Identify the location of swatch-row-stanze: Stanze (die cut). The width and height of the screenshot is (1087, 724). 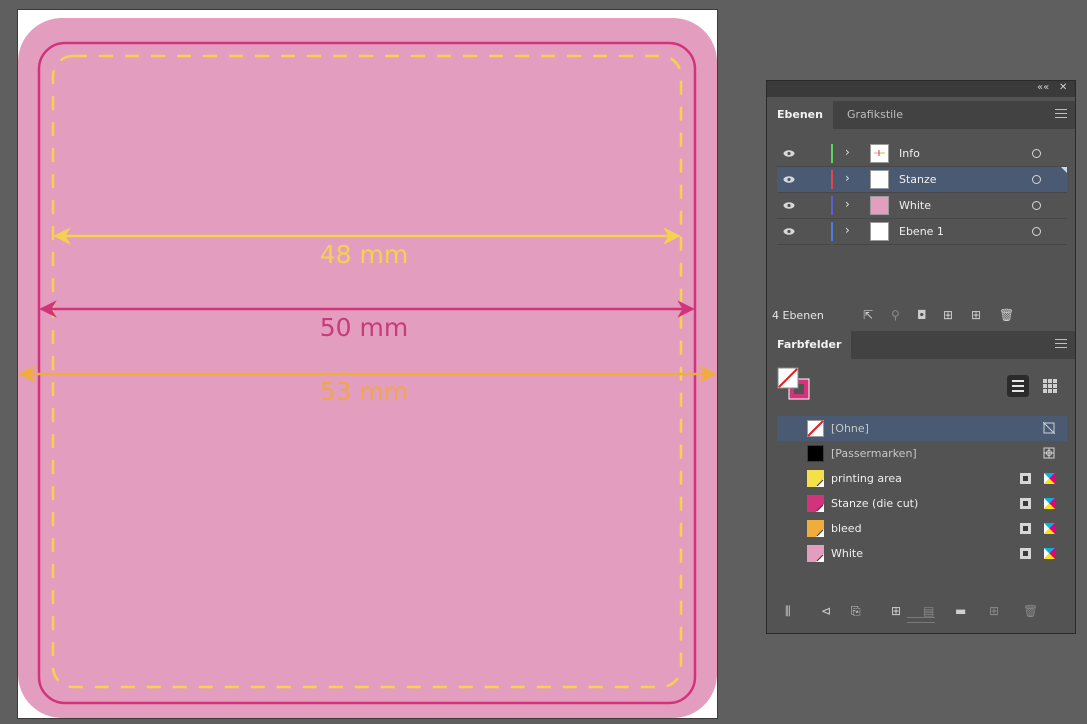
(922, 503).